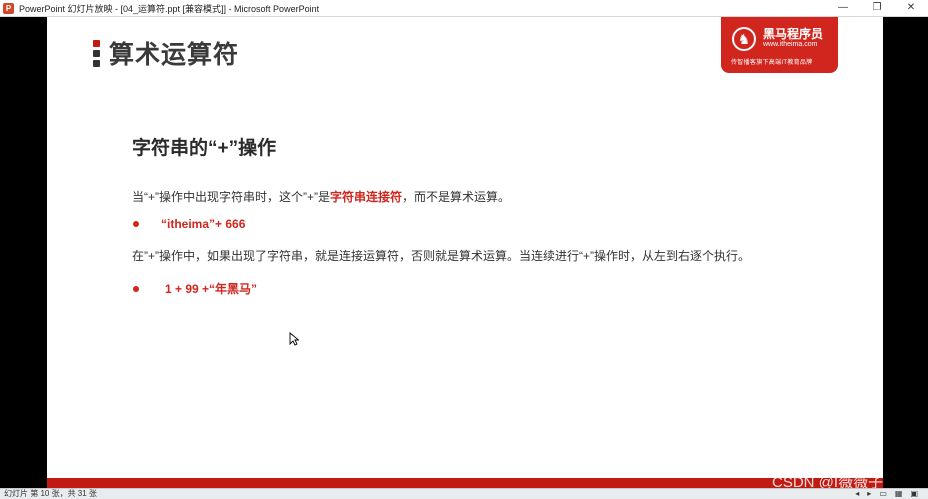 The height and width of the screenshot is (499, 928). I want to click on slide-counter: 幻灯片 第 10 张，共 31 张, so click(50, 493).